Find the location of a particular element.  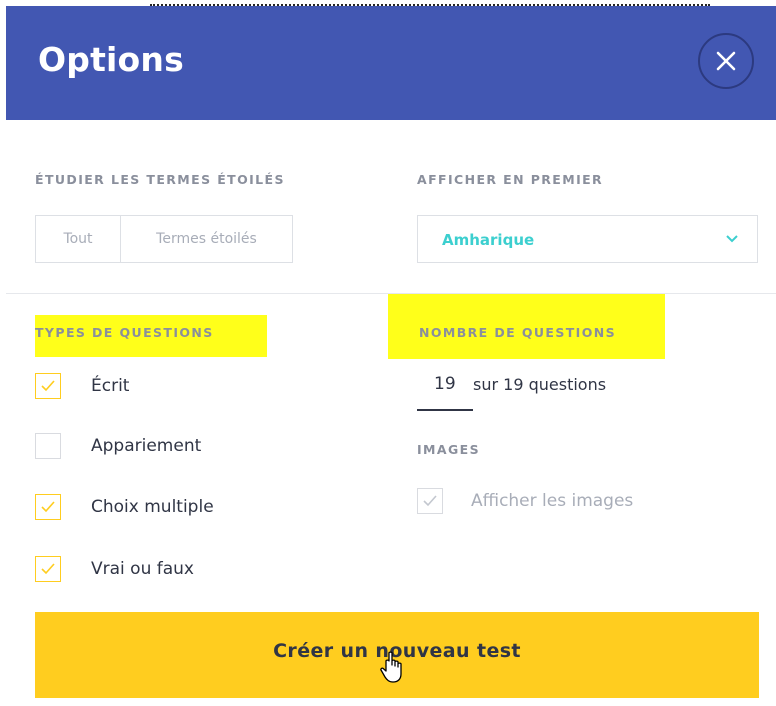

checkbox-written is located at coordinates (48, 386).